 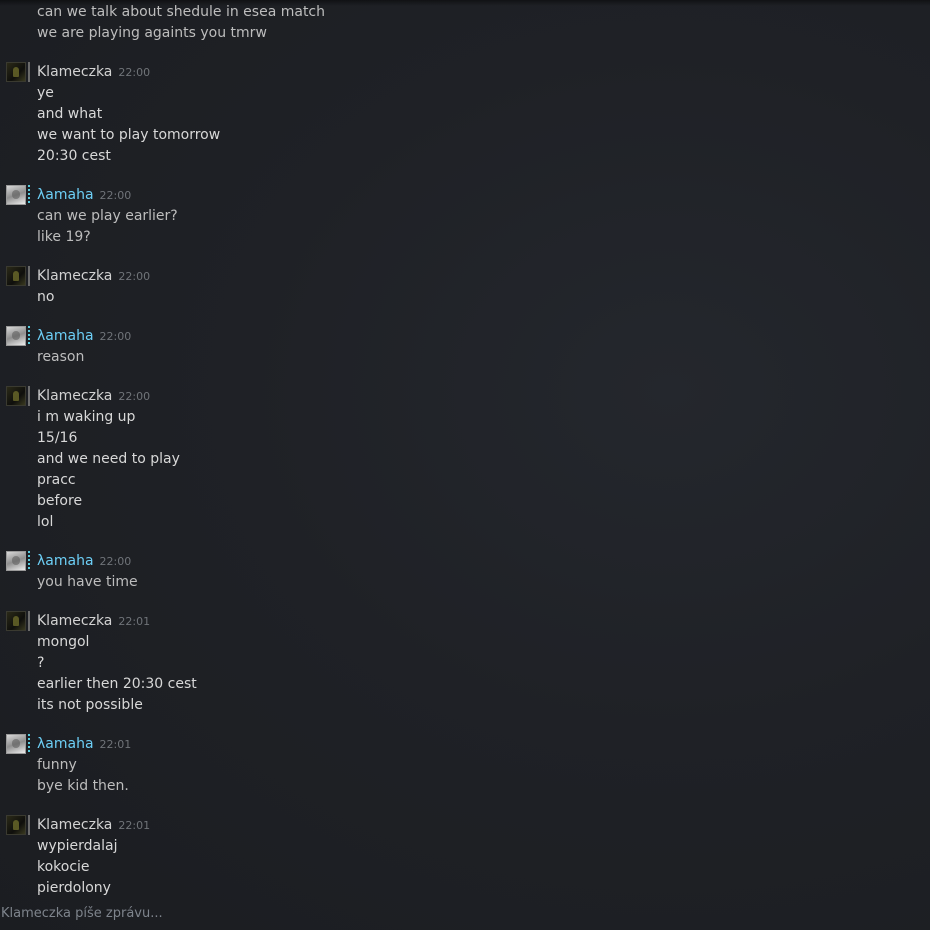 I want to click on message-text: you have time, so click(x=87, y=582).